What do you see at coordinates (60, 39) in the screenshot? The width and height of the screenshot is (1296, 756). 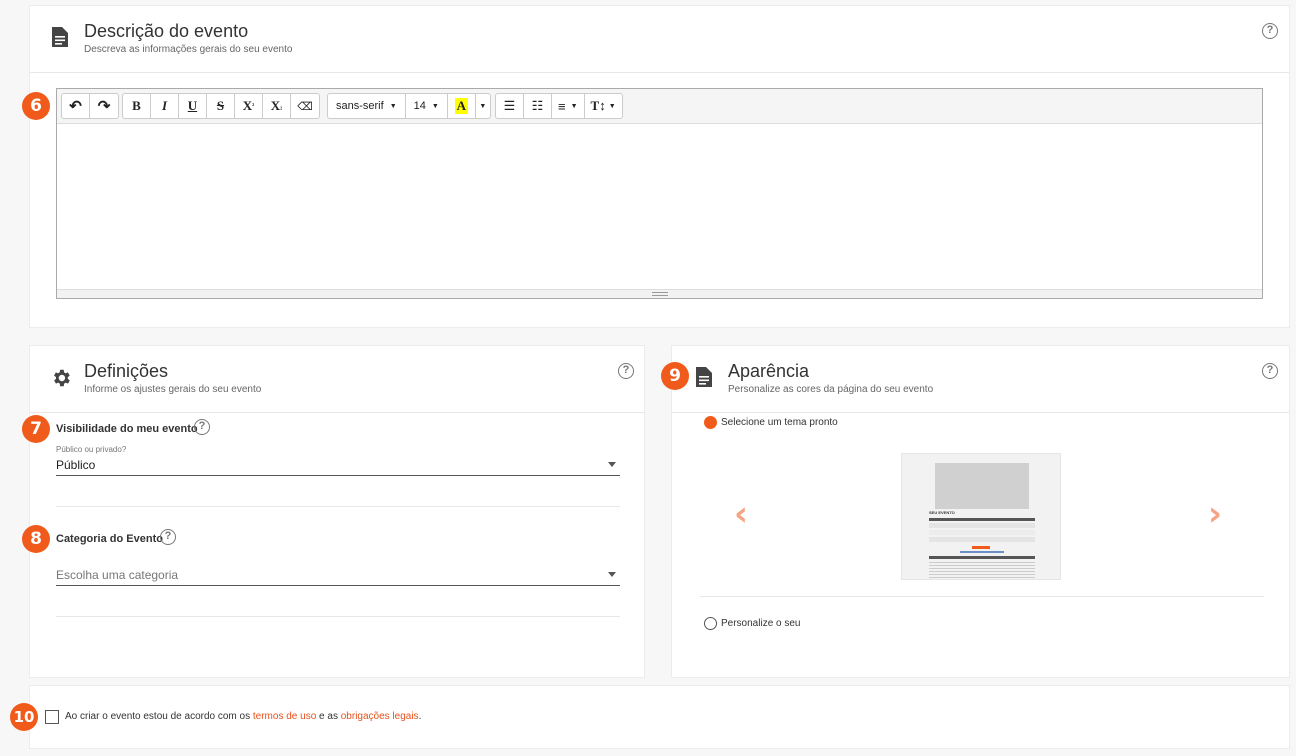 I see `document-icon` at bounding box center [60, 39].